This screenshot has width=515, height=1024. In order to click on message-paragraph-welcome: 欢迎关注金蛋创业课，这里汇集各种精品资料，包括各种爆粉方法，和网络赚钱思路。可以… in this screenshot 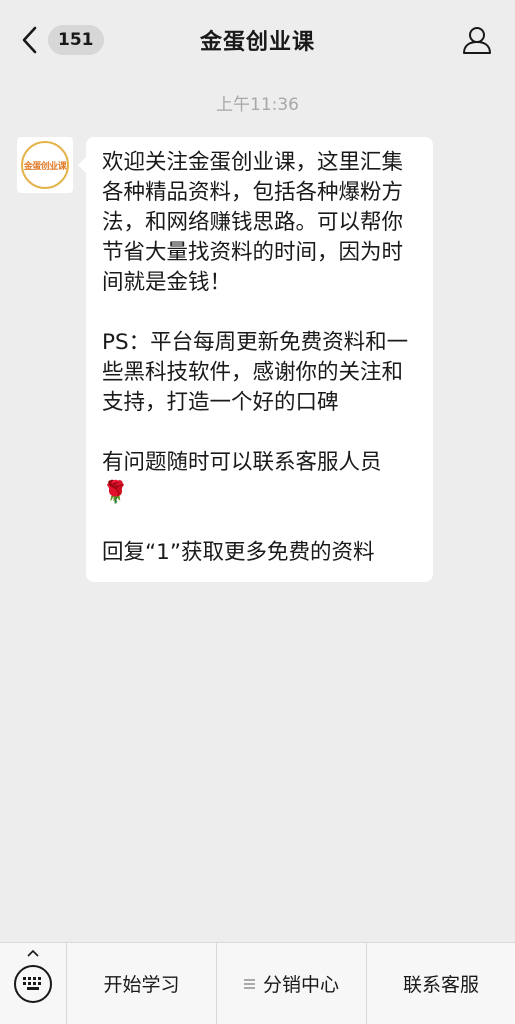, I will do `click(253, 222)`.